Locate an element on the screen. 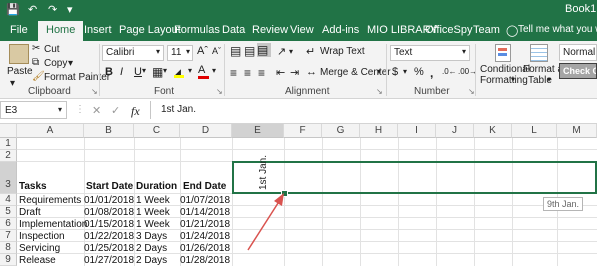  number-format-dropdown-icon: ▾ is located at coordinates (464, 51).